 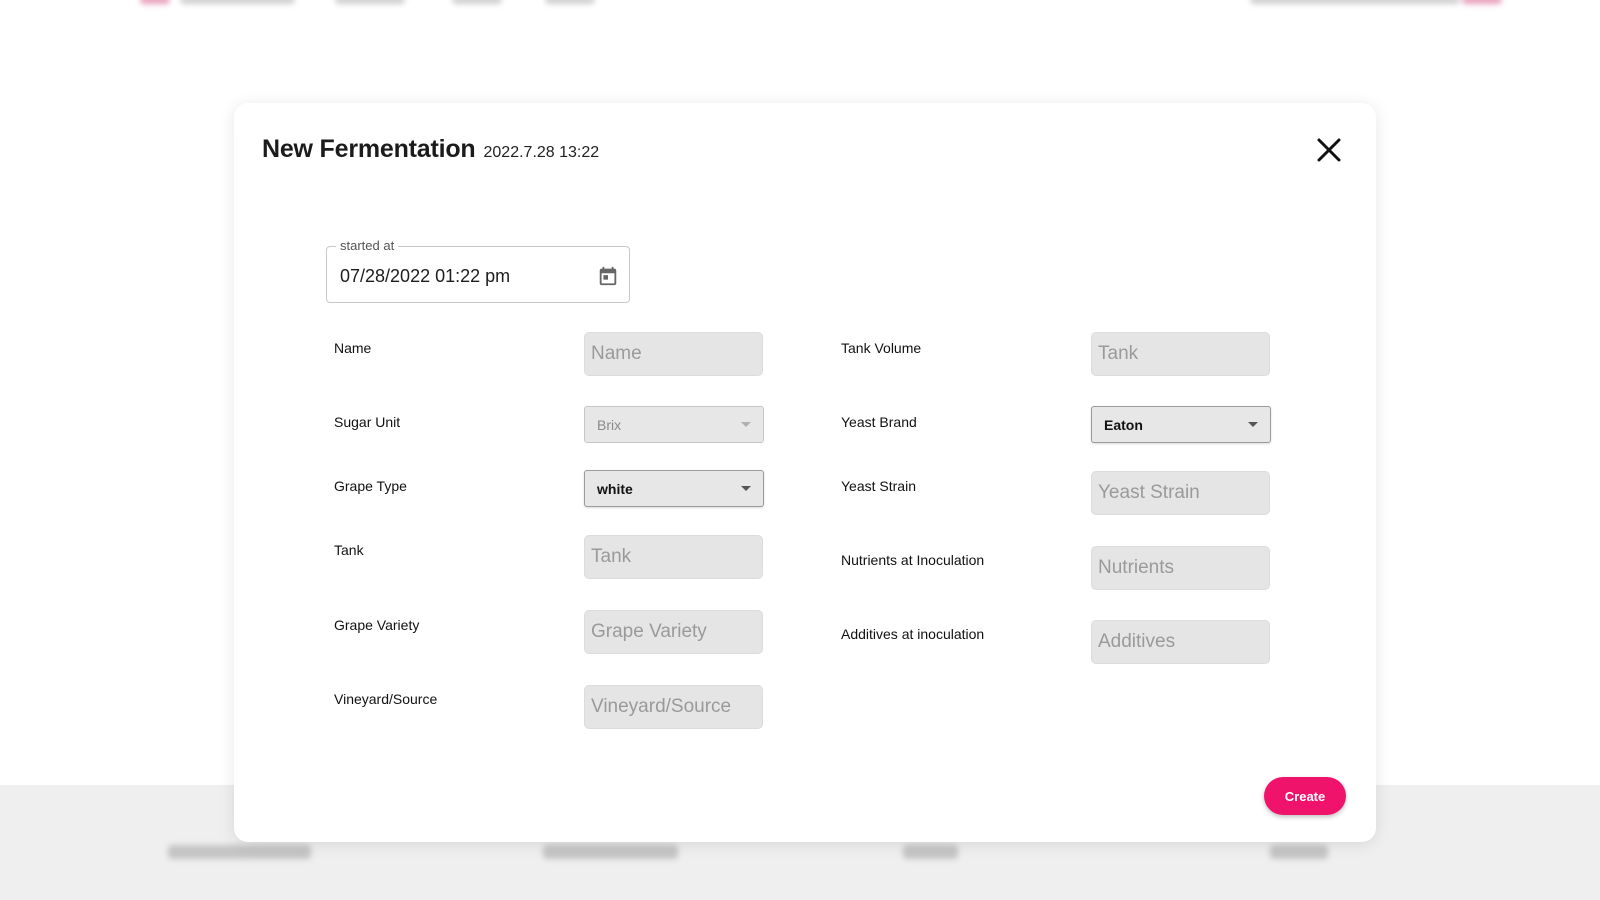 What do you see at coordinates (800, 6) in the screenshot?
I see `background-navbar` at bounding box center [800, 6].